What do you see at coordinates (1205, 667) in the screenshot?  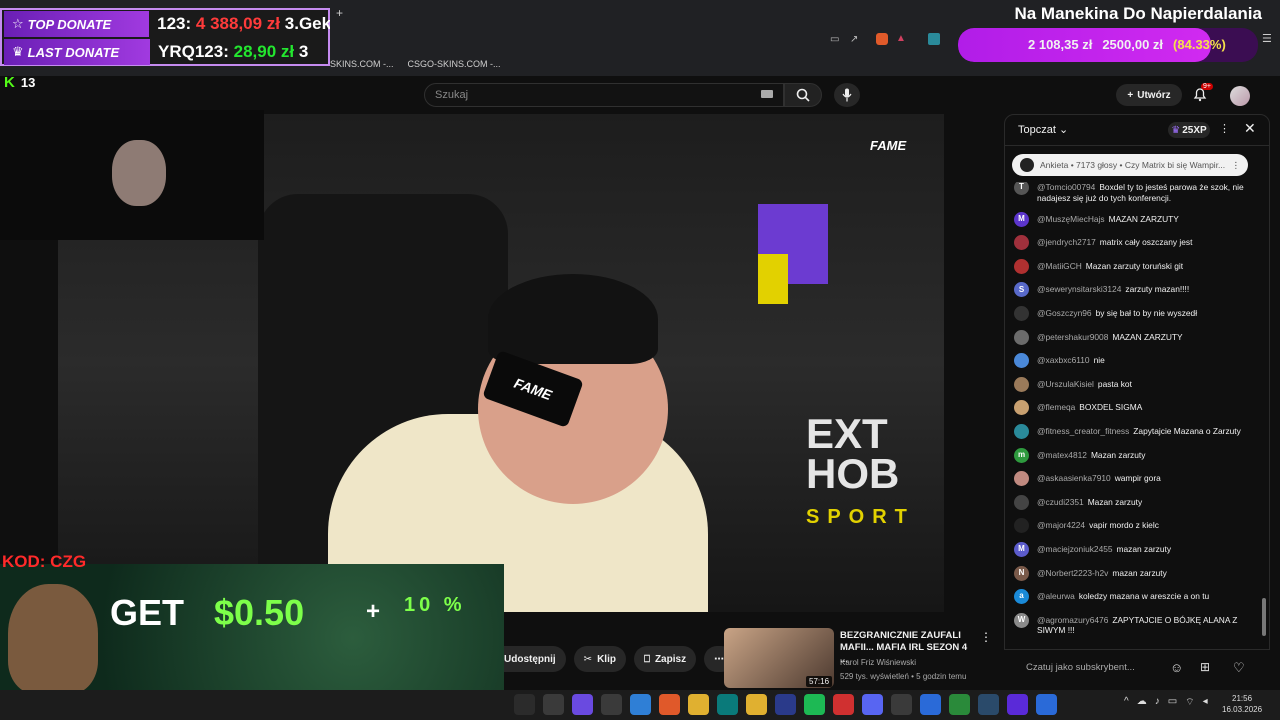 I see `super-chat-icon: ⊞` at bounding box center [1205, 667].